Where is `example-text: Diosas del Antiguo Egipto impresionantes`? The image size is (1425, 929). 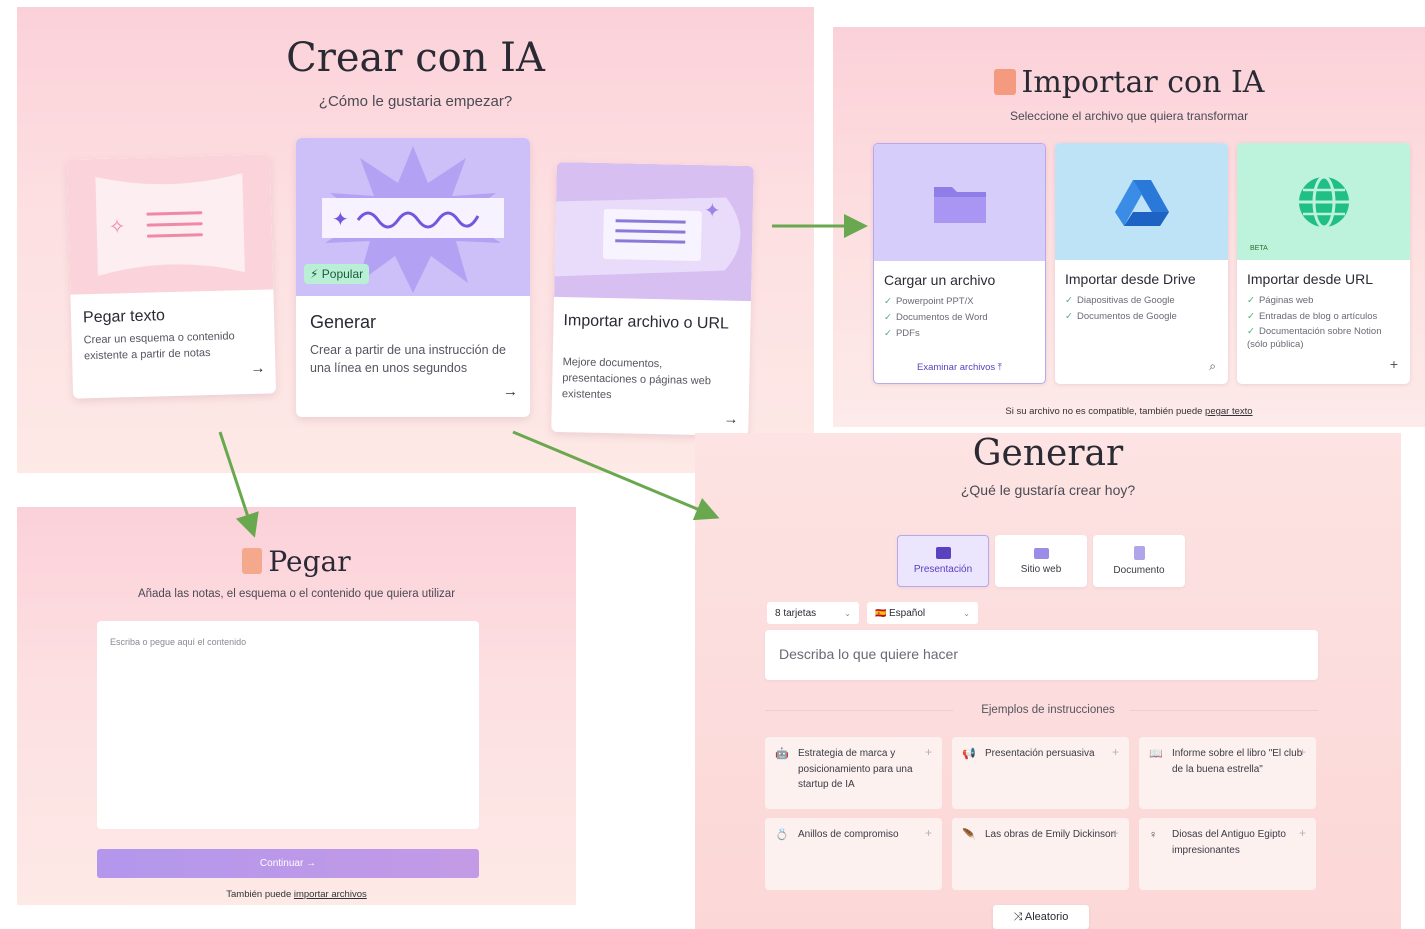
example-text: Diosas del Antiguo Egipto impresionantes is located at coordinates (1229, 842).